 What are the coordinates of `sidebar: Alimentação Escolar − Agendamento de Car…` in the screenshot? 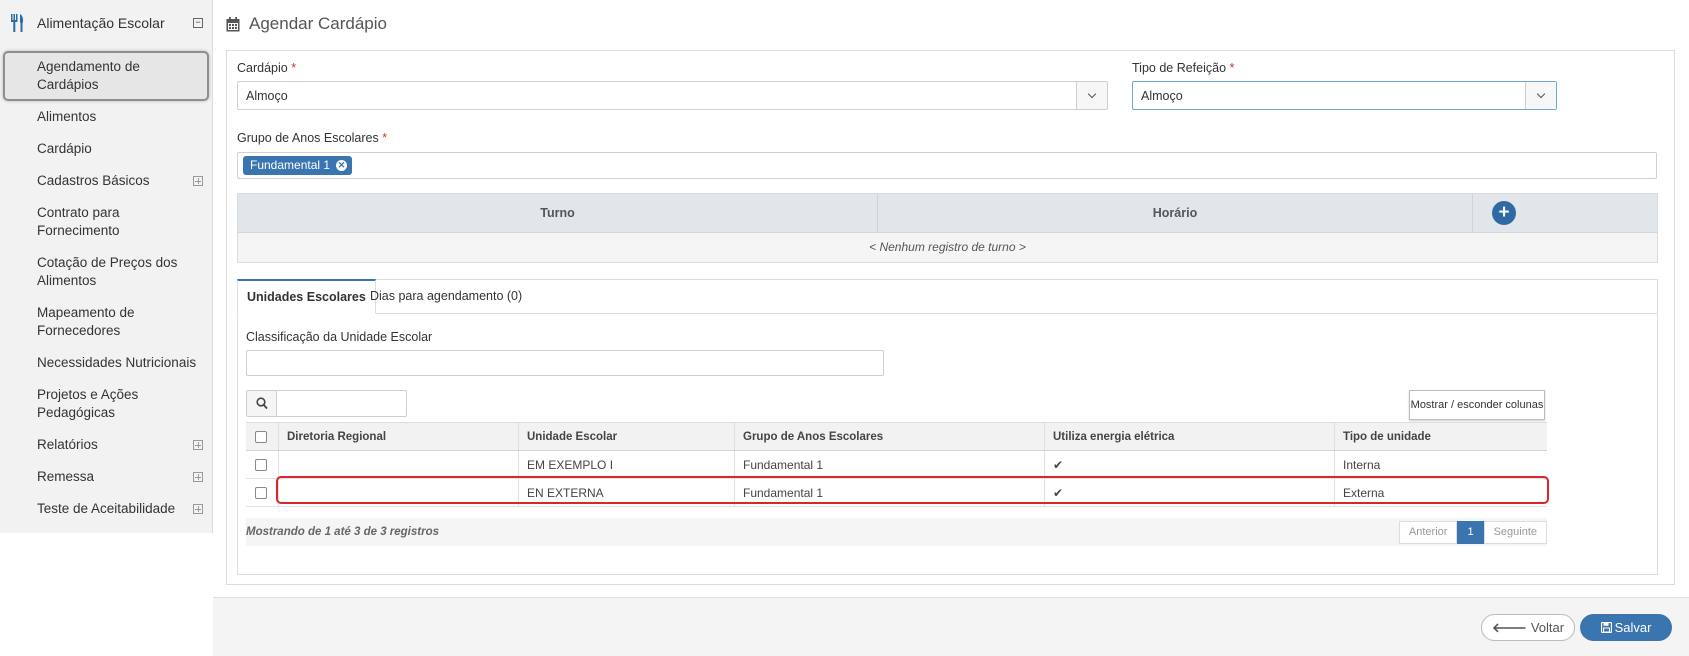 It's located at (106, 266).